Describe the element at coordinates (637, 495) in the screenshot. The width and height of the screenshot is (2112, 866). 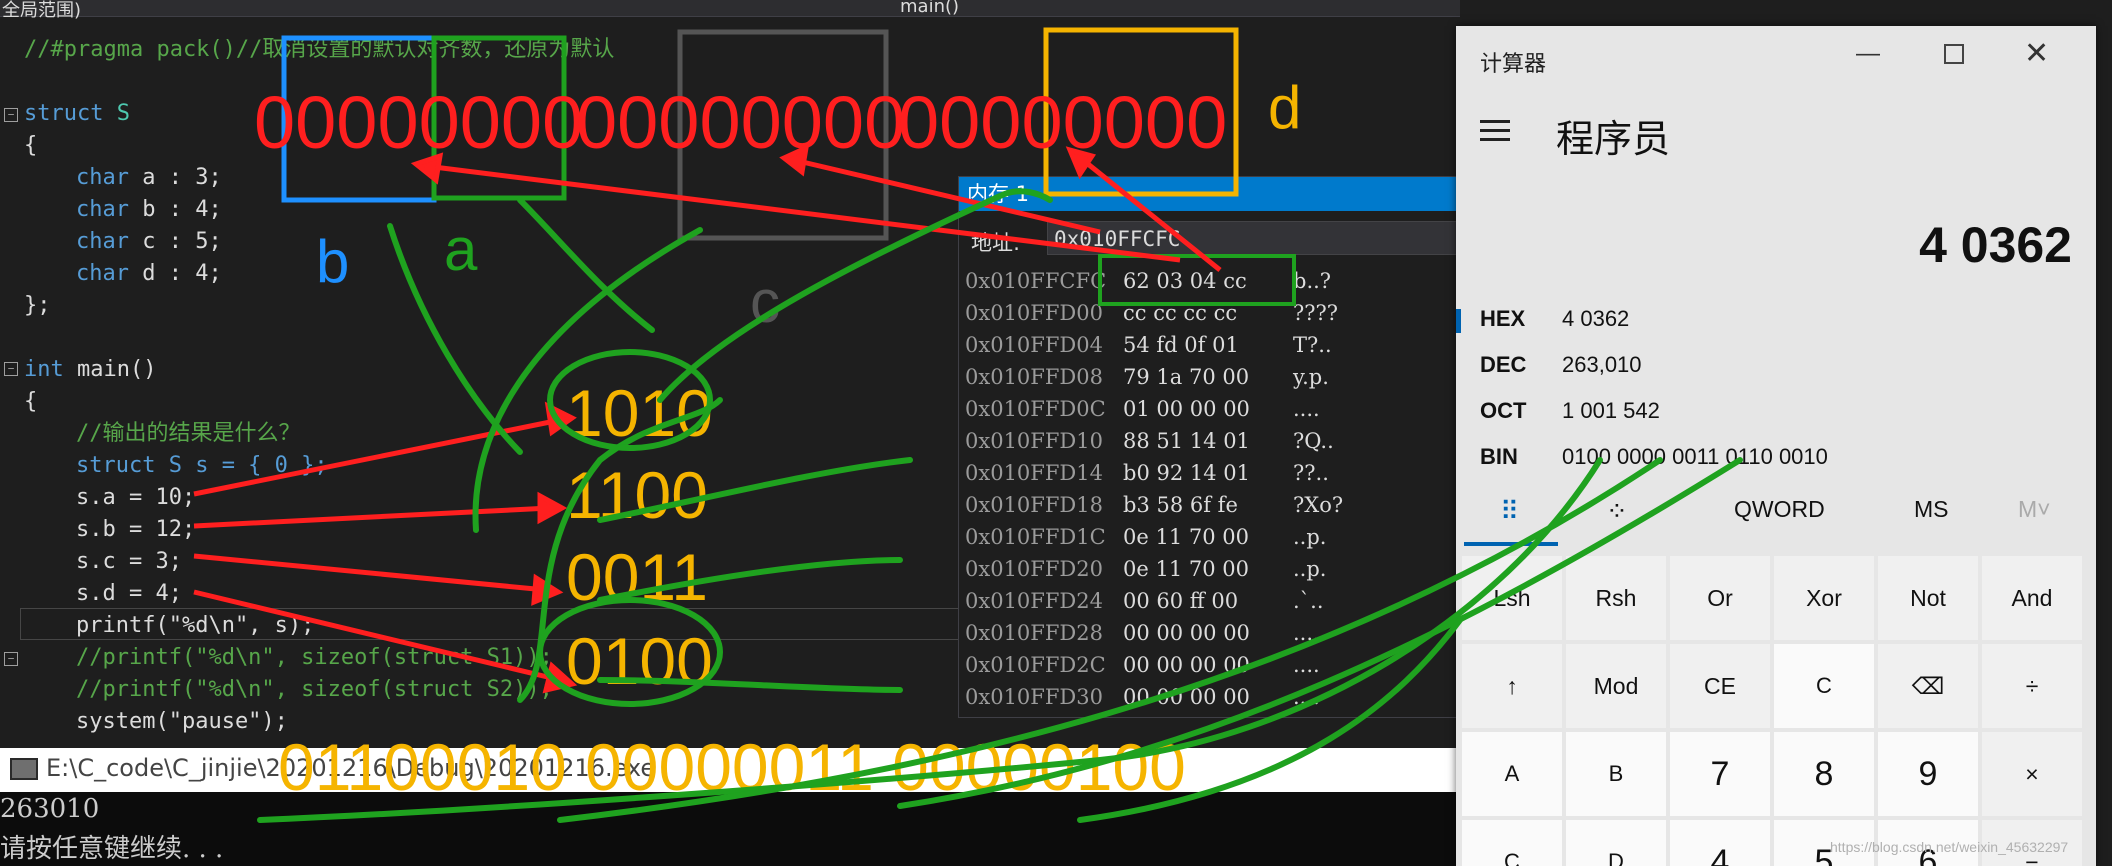
I see `annotation-bits-b: 1100` at that location.